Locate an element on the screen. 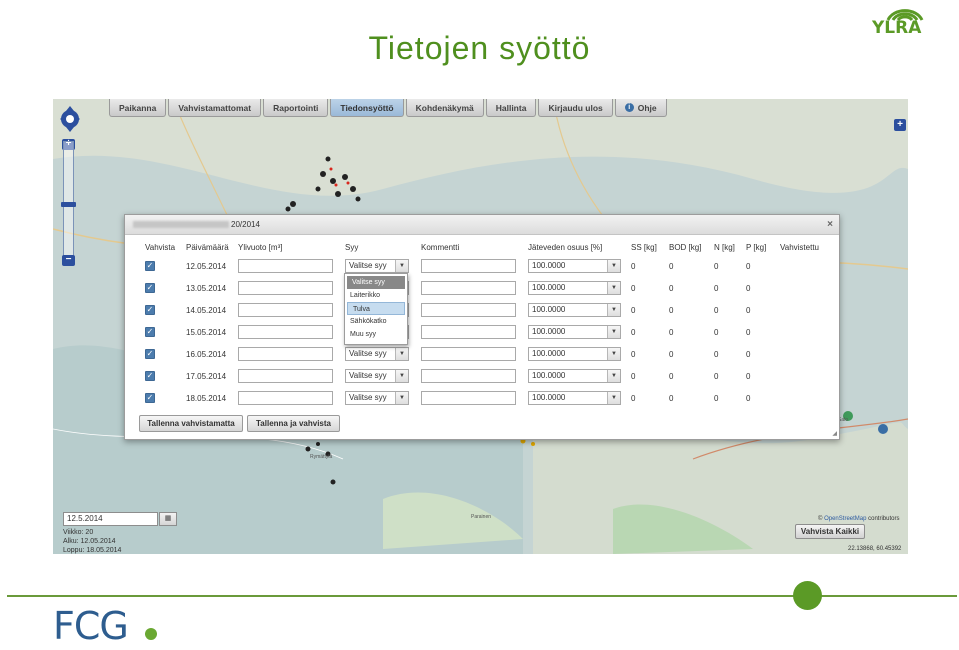 This screenshot has height=650, width=959. calendar-icon: ▦ is located at coordinates (168, 519).